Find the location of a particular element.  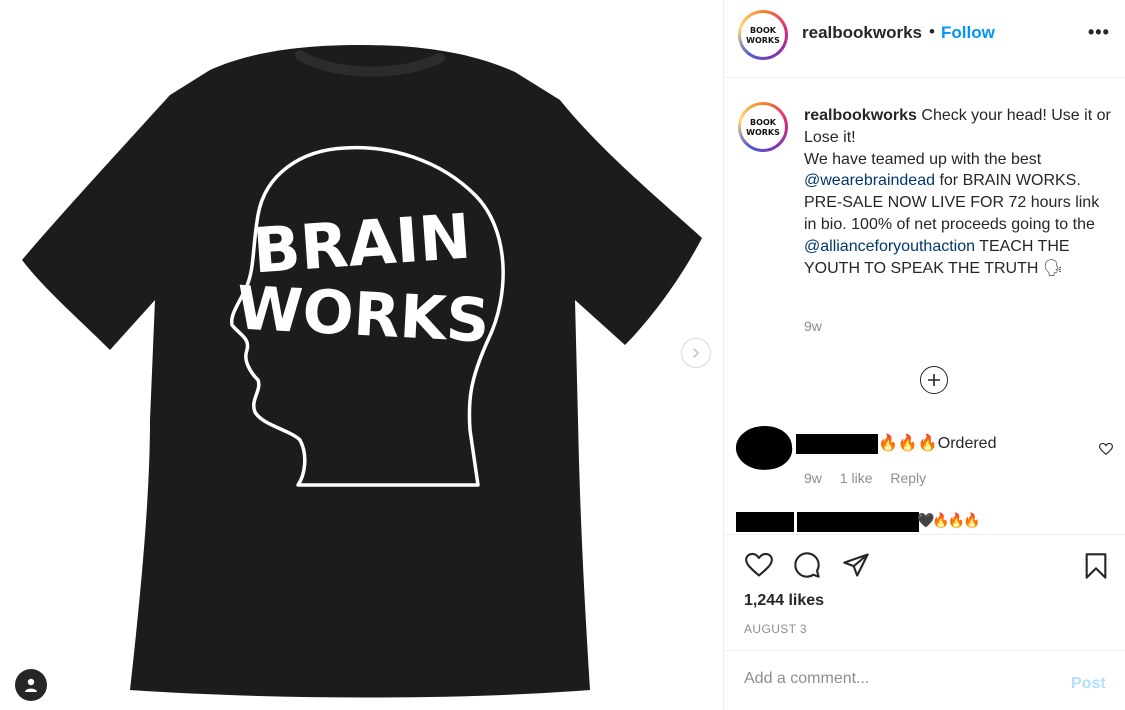

comment-icon is located at coordinates (807, 565).